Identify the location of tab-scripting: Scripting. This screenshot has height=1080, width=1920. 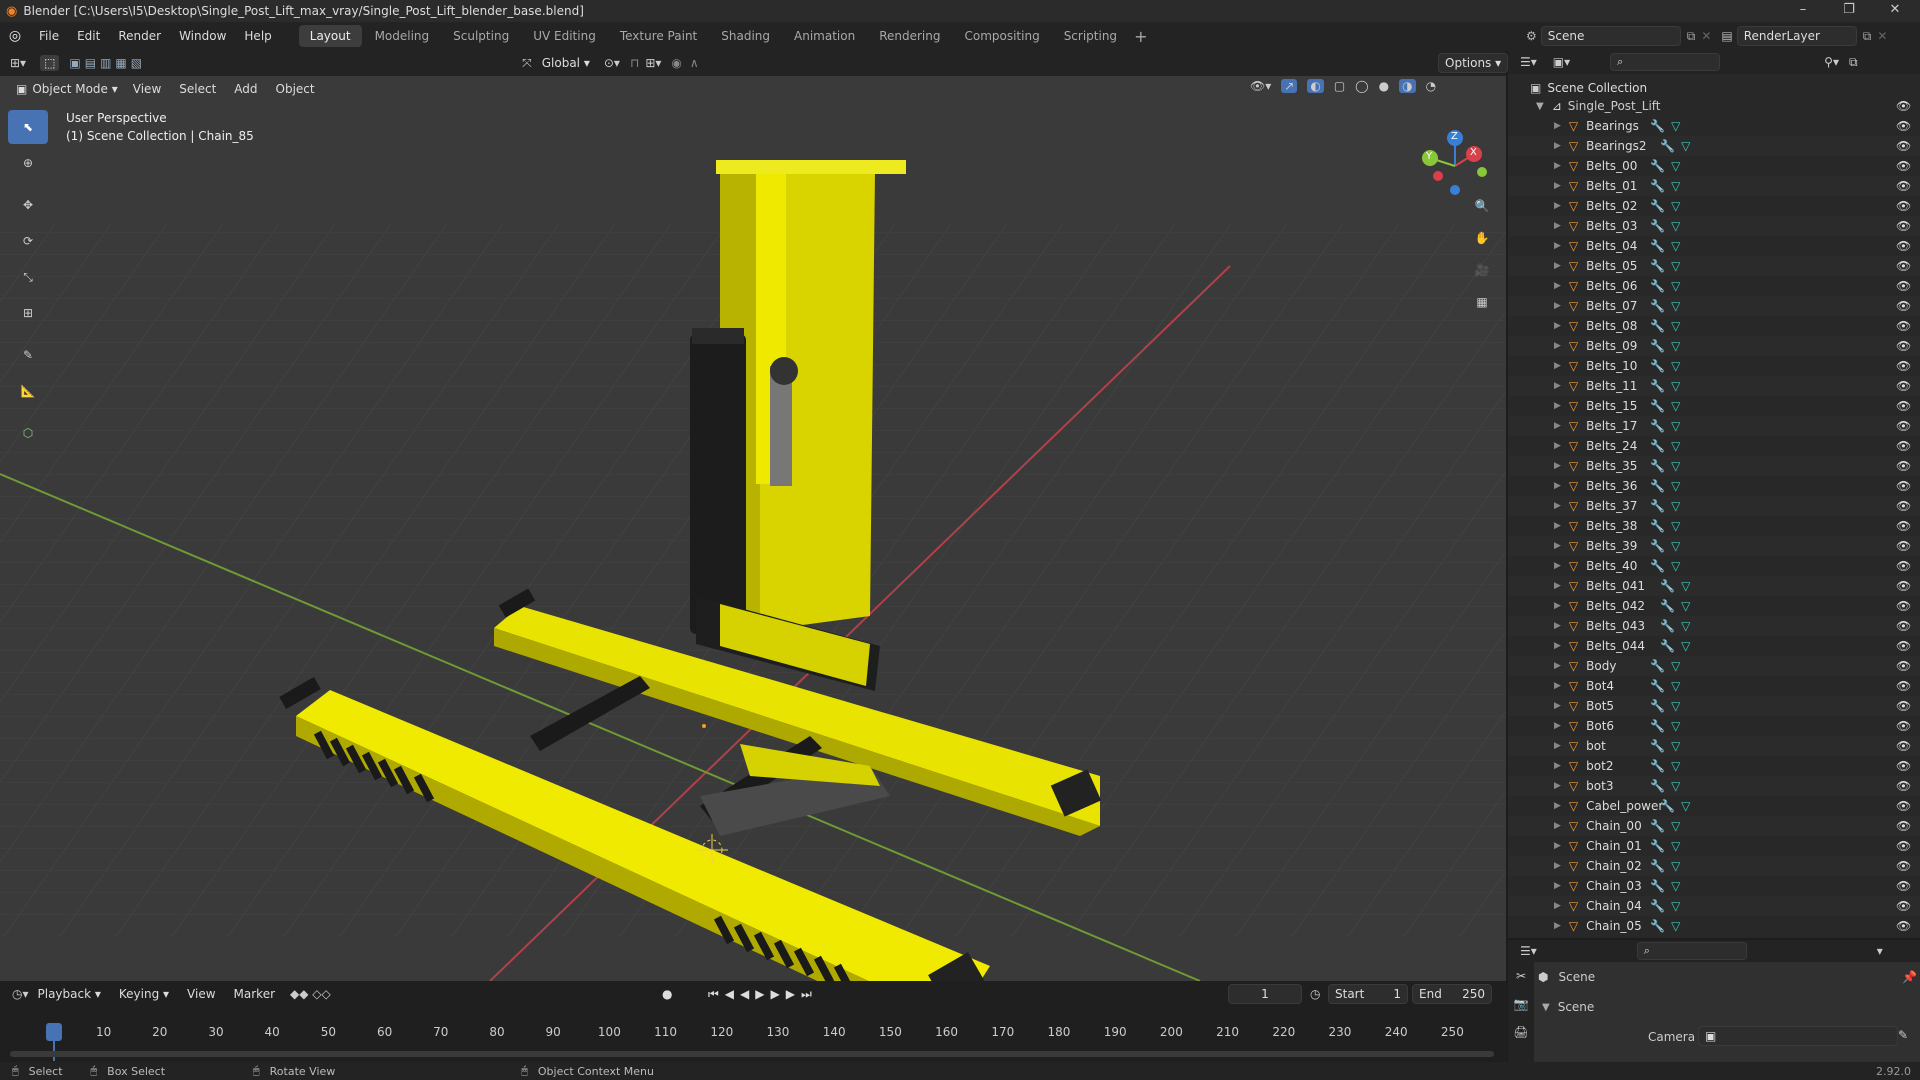
(1090, 36).